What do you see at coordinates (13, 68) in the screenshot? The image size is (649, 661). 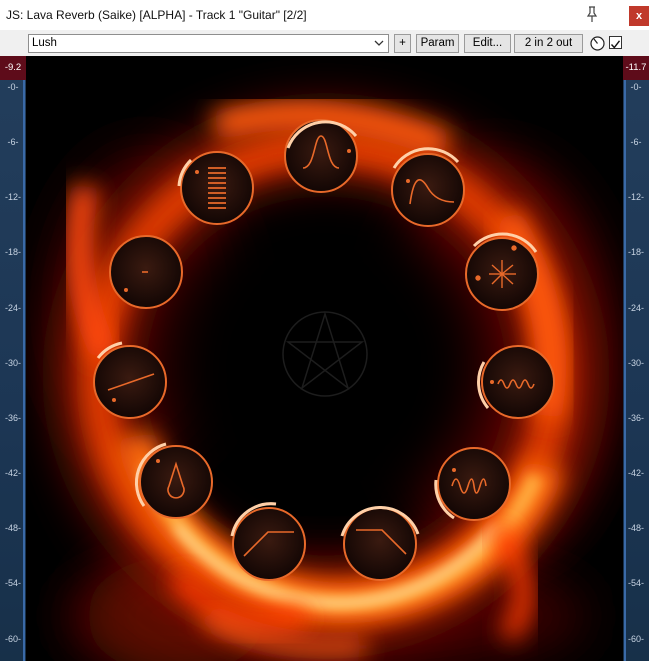 I see `left-peak-readout: -9.2` at bounding box center [13, 68].